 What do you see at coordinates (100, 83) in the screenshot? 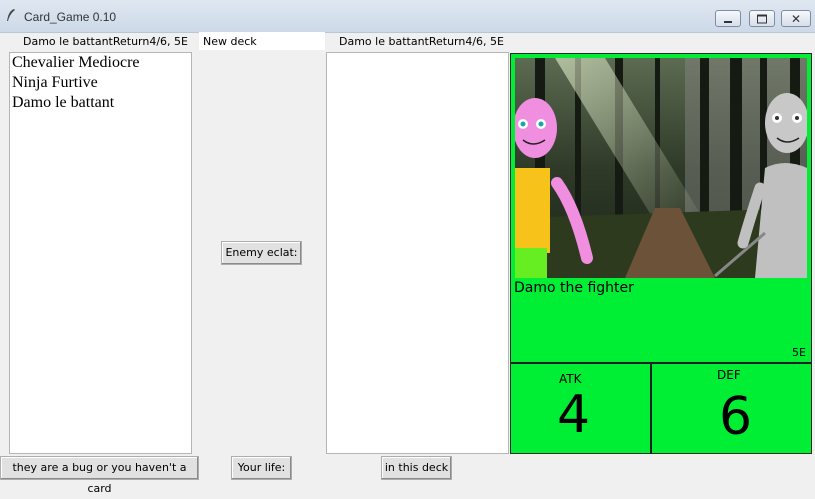
I see `list-item: Ninja Furtive` at bounding box center [100, 83].